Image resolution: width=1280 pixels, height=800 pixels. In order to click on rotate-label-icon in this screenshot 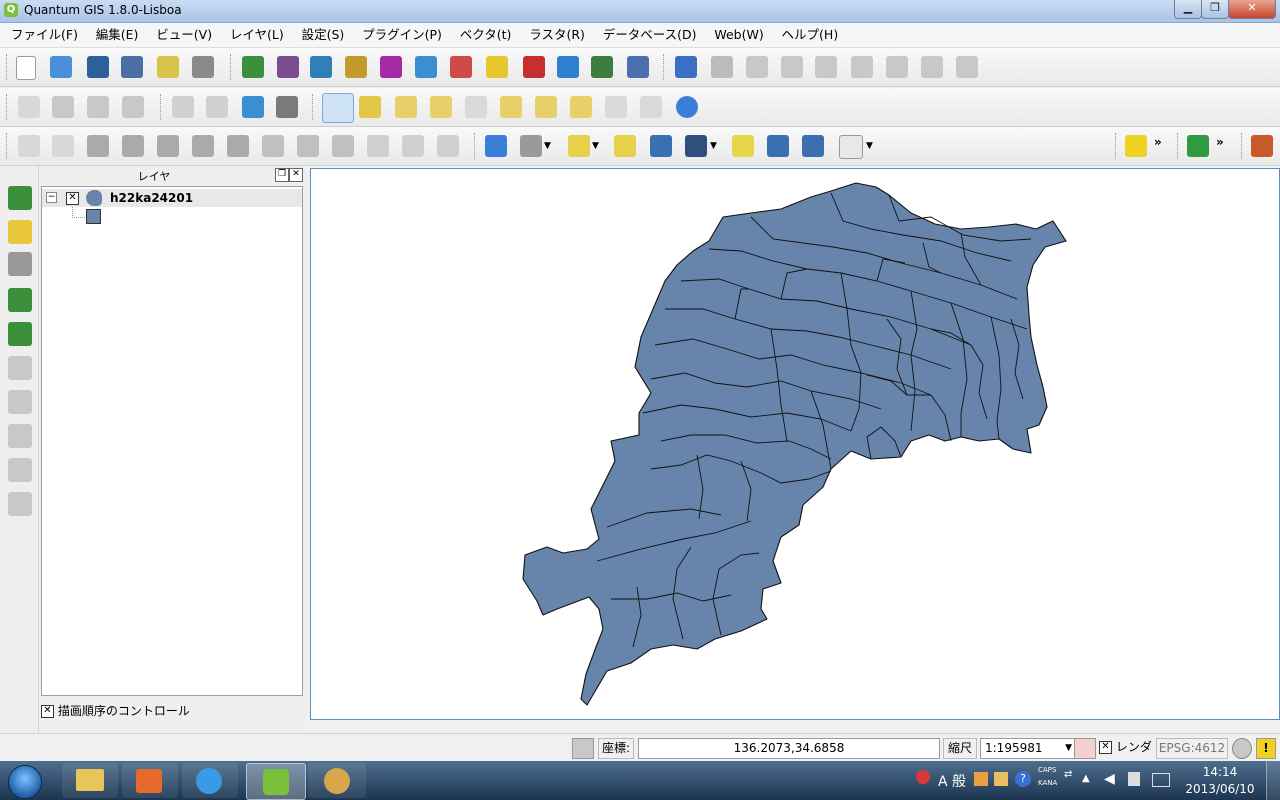, I will do `click(183, 107)`.